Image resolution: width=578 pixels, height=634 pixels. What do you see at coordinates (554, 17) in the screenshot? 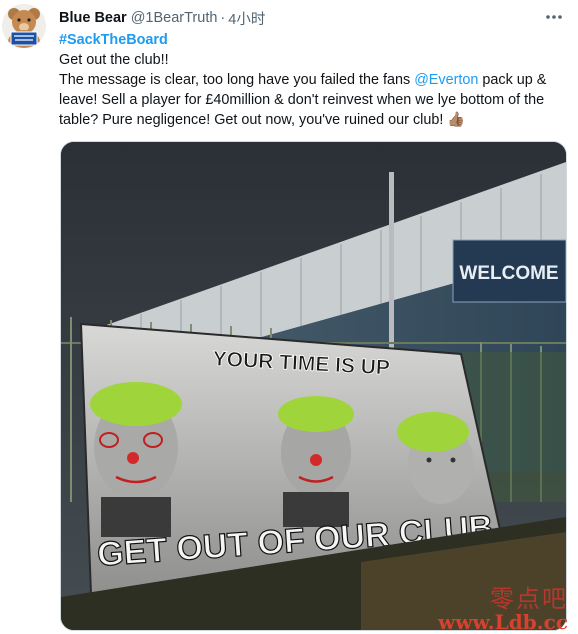
I see `more-options-icon` at bounding box center [554, 17].